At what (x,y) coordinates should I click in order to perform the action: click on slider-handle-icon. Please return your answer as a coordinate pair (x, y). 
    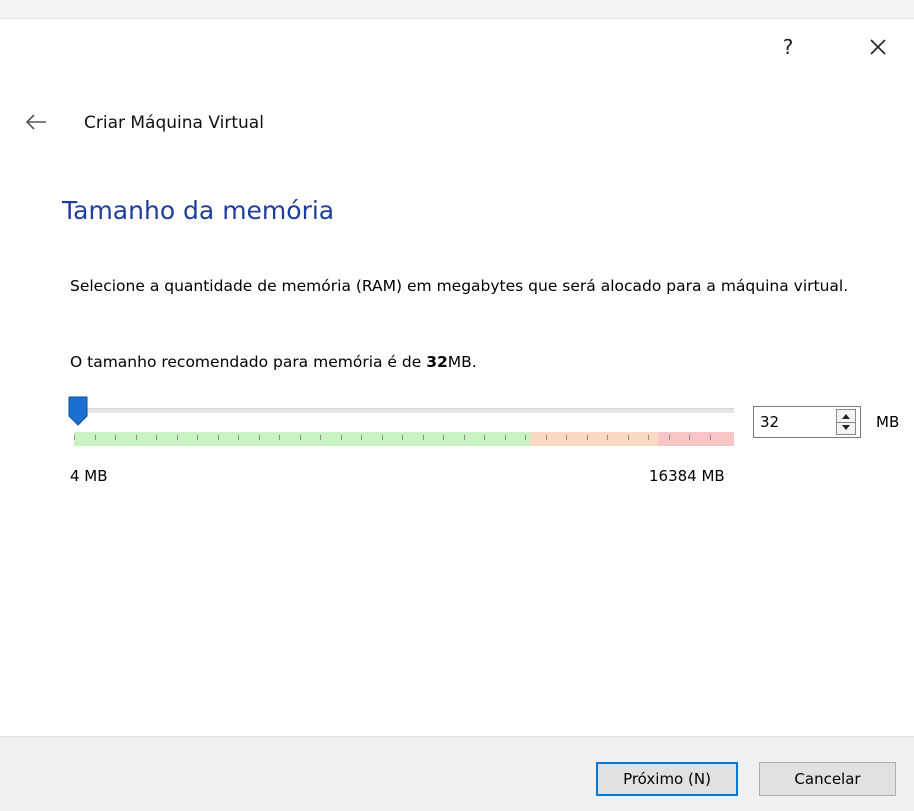
    Looking at the image, I should click on (78, 411).